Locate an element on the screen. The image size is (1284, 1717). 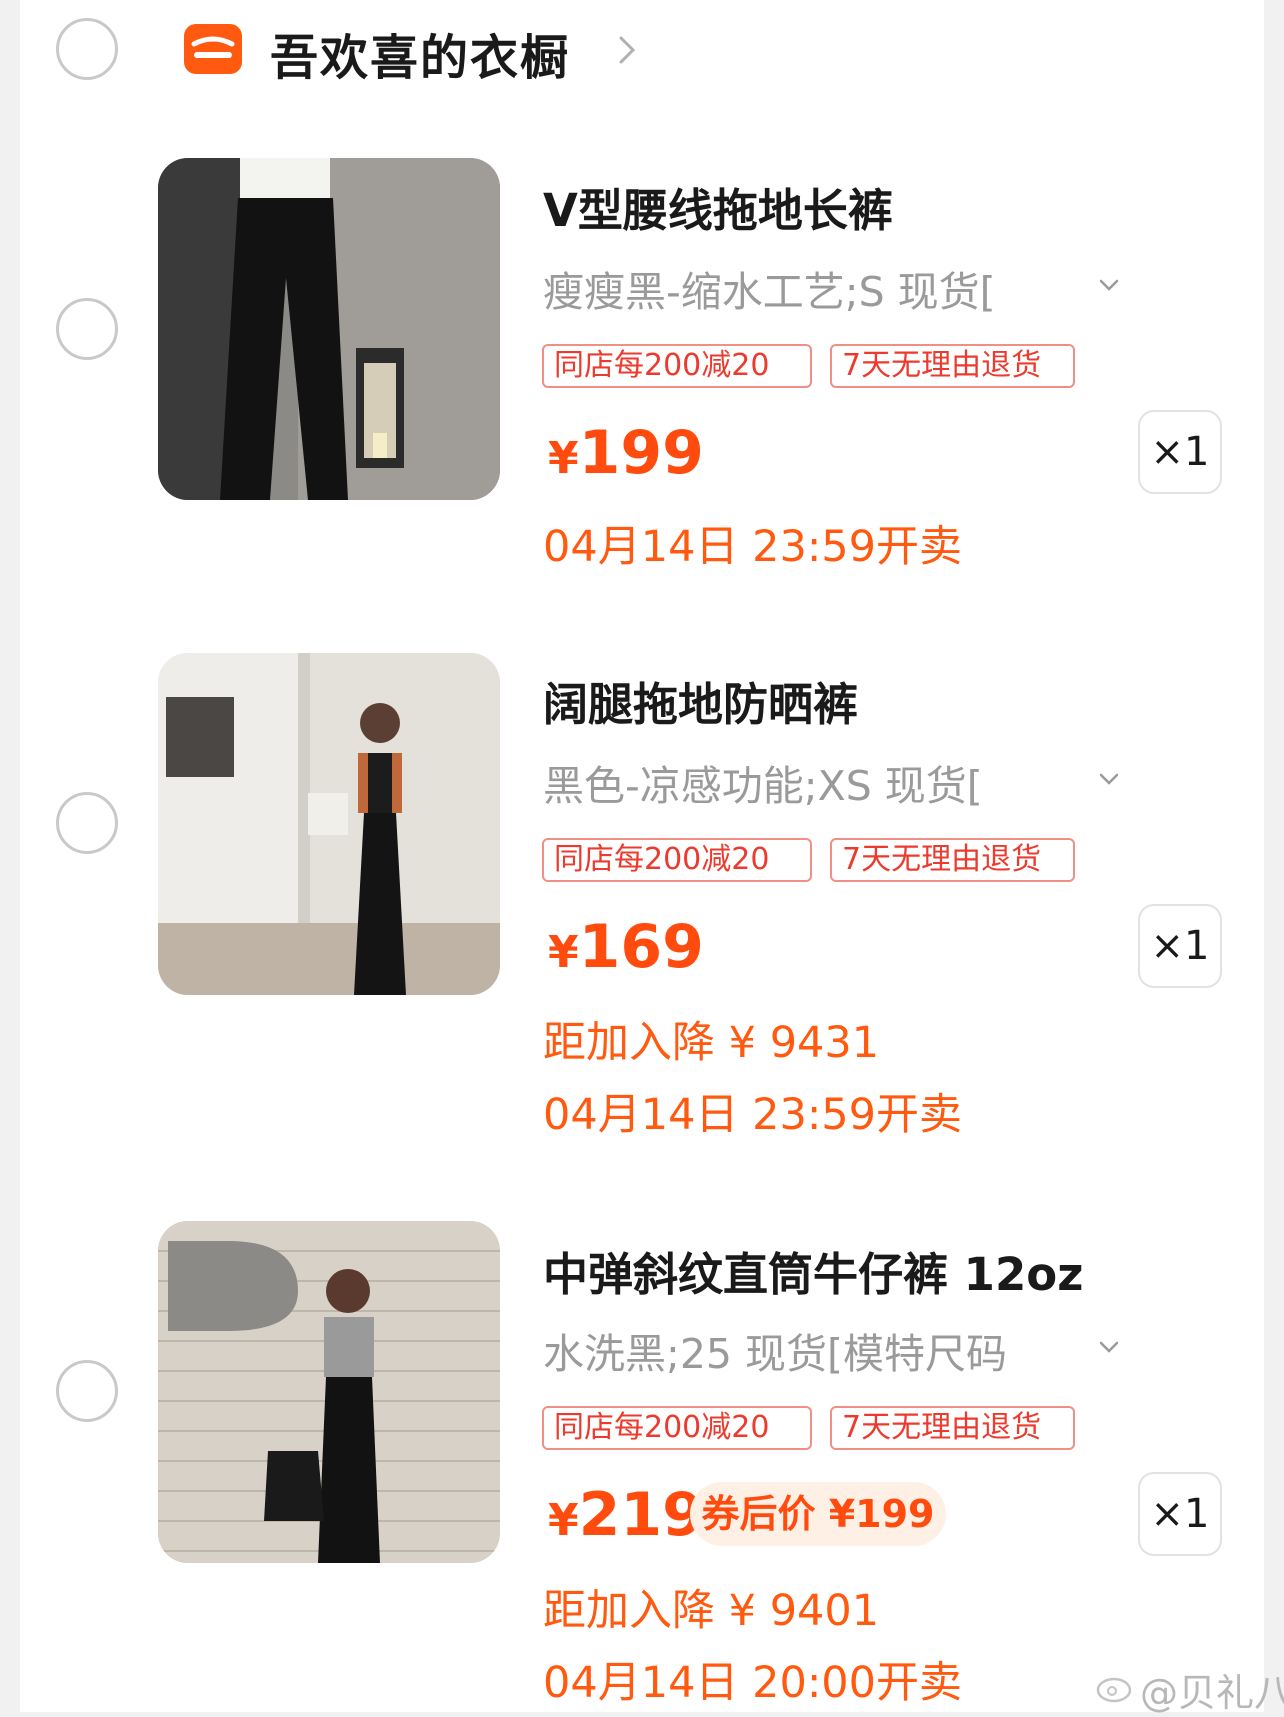
sku-selector: 水洗黑;25 现货[模特尺码 is located at coordinates (813, 1350).